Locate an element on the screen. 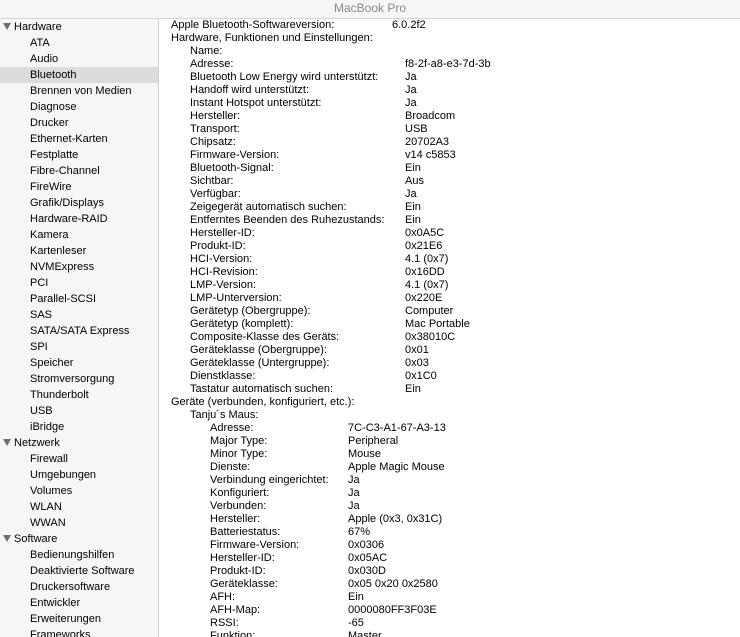 The height and width of the screenshot is (637, 740). sidebar-section-hardware: Hardware is located at coordinates (79, 27).